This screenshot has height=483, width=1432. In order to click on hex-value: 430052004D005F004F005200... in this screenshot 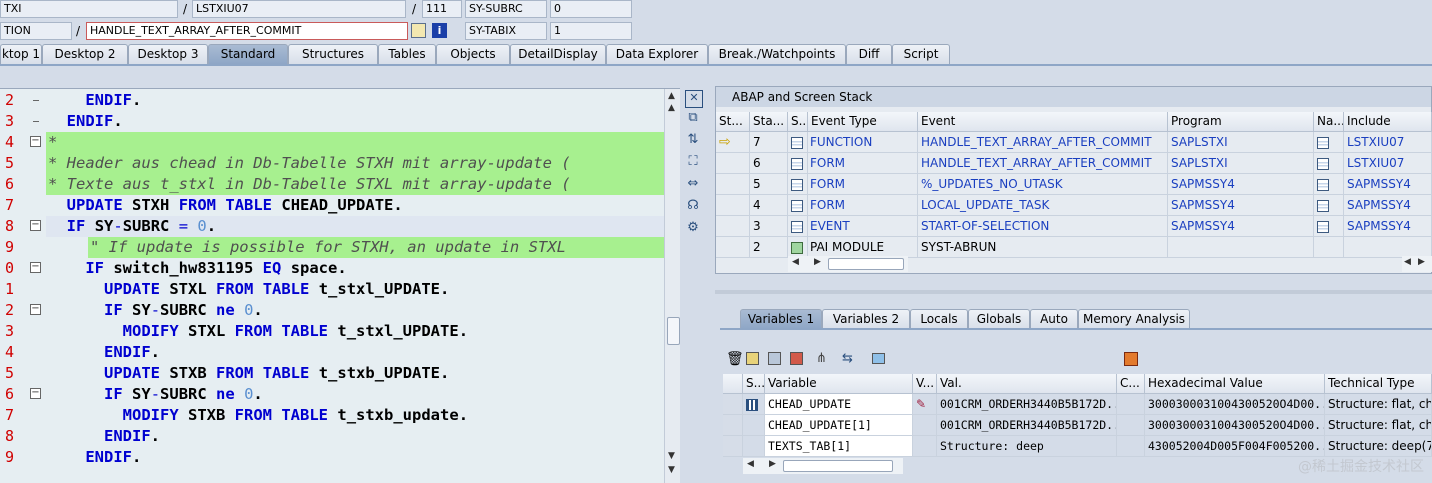, I will do `click(1235, 446)`.